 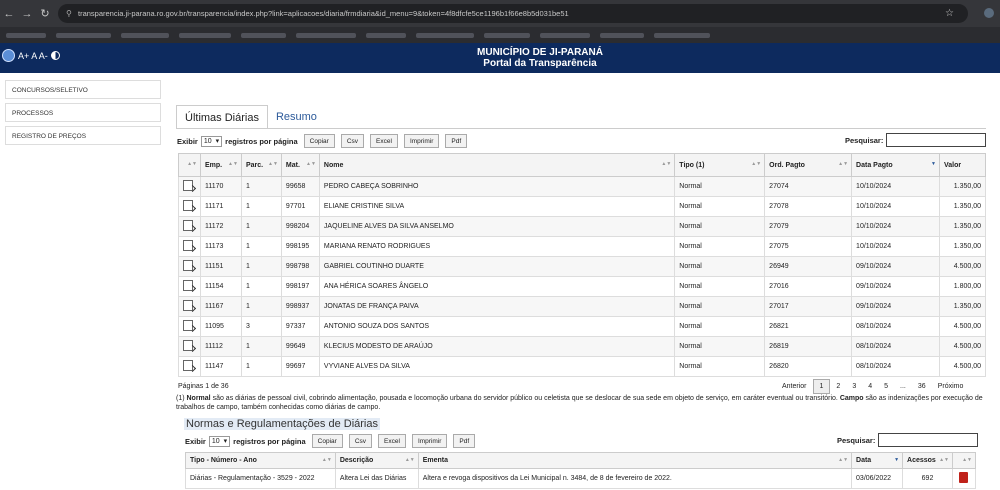 I want to click on page-button: 1, so click(x=821, y=386).